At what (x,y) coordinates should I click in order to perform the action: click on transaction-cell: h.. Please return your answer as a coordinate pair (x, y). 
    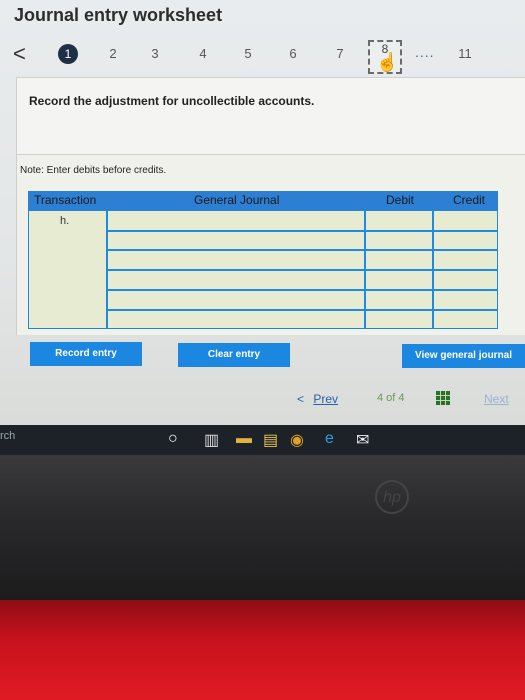
    Looking at the image, I should click on (64, 221).